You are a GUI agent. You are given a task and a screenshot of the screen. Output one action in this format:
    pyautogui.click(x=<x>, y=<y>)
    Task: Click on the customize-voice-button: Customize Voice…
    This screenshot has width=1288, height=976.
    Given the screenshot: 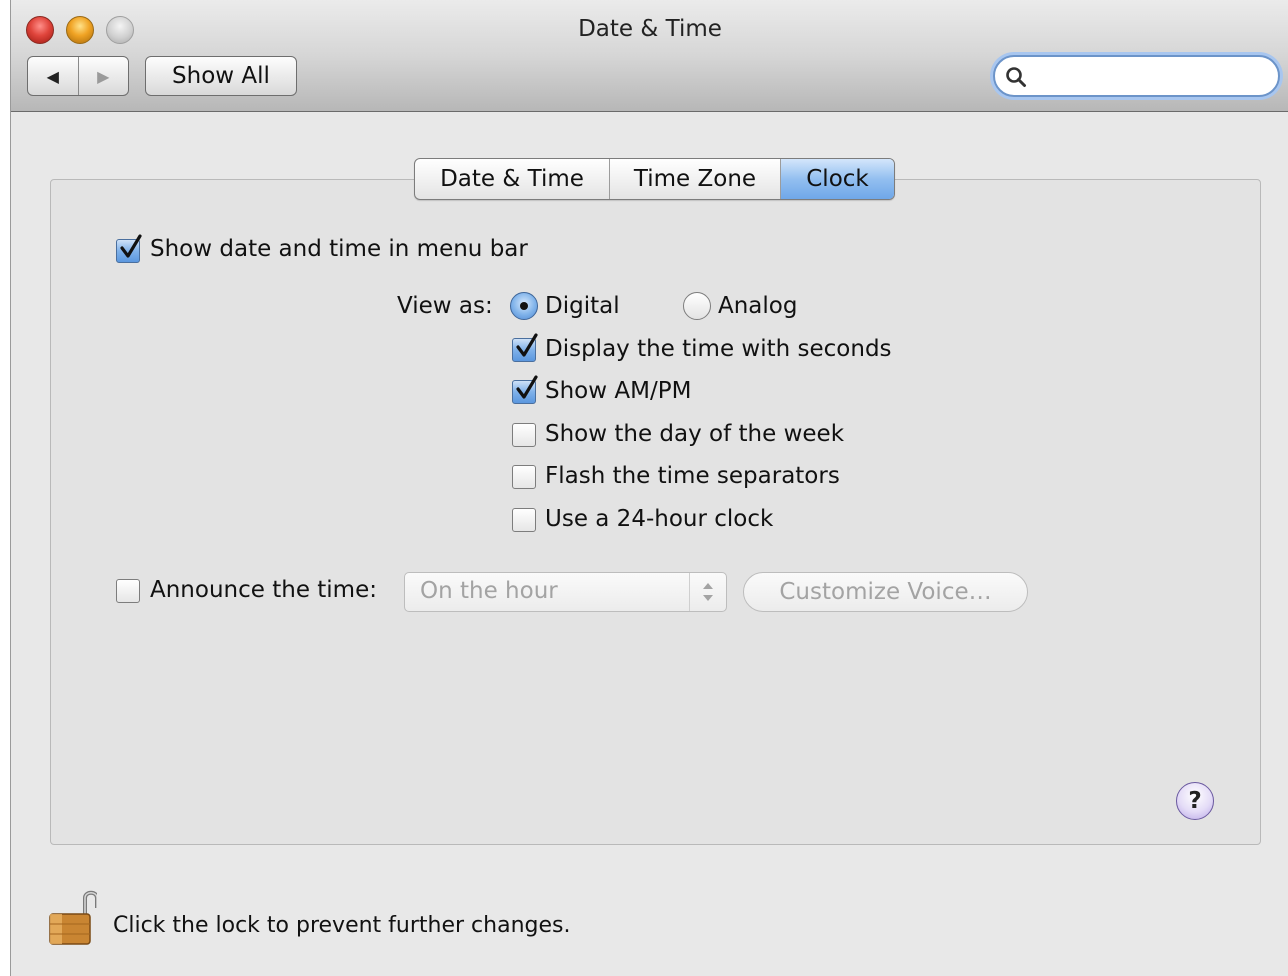 What is the action you would take?
    pyautogui.click(x=885, y=592)
    